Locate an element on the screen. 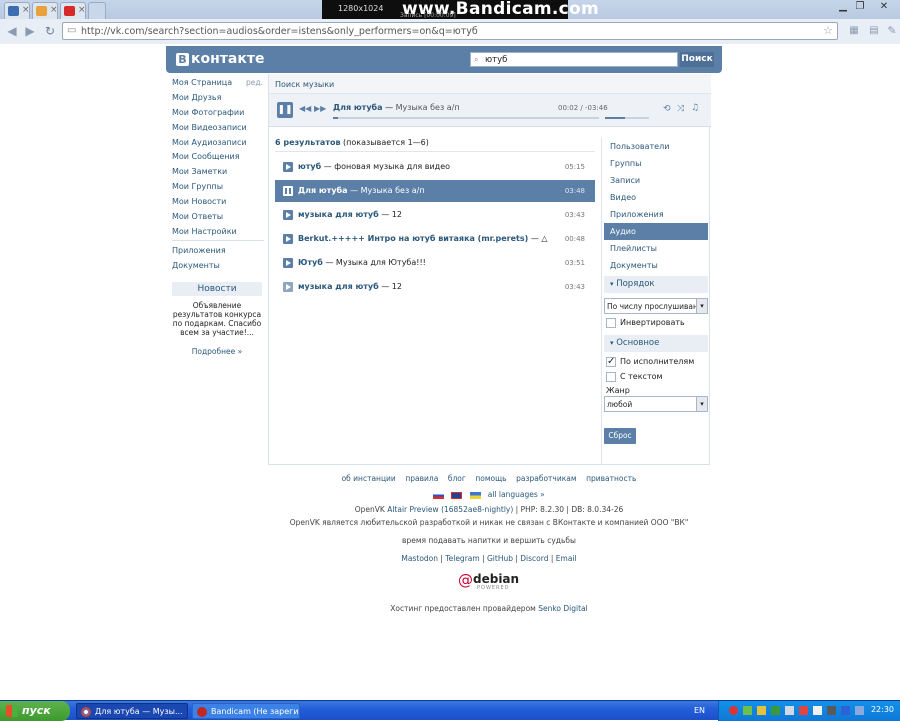 Image resolution: width=900 pixels, height=721 pixels. footer-link-blog: блог is located at coordinates (457, 478).